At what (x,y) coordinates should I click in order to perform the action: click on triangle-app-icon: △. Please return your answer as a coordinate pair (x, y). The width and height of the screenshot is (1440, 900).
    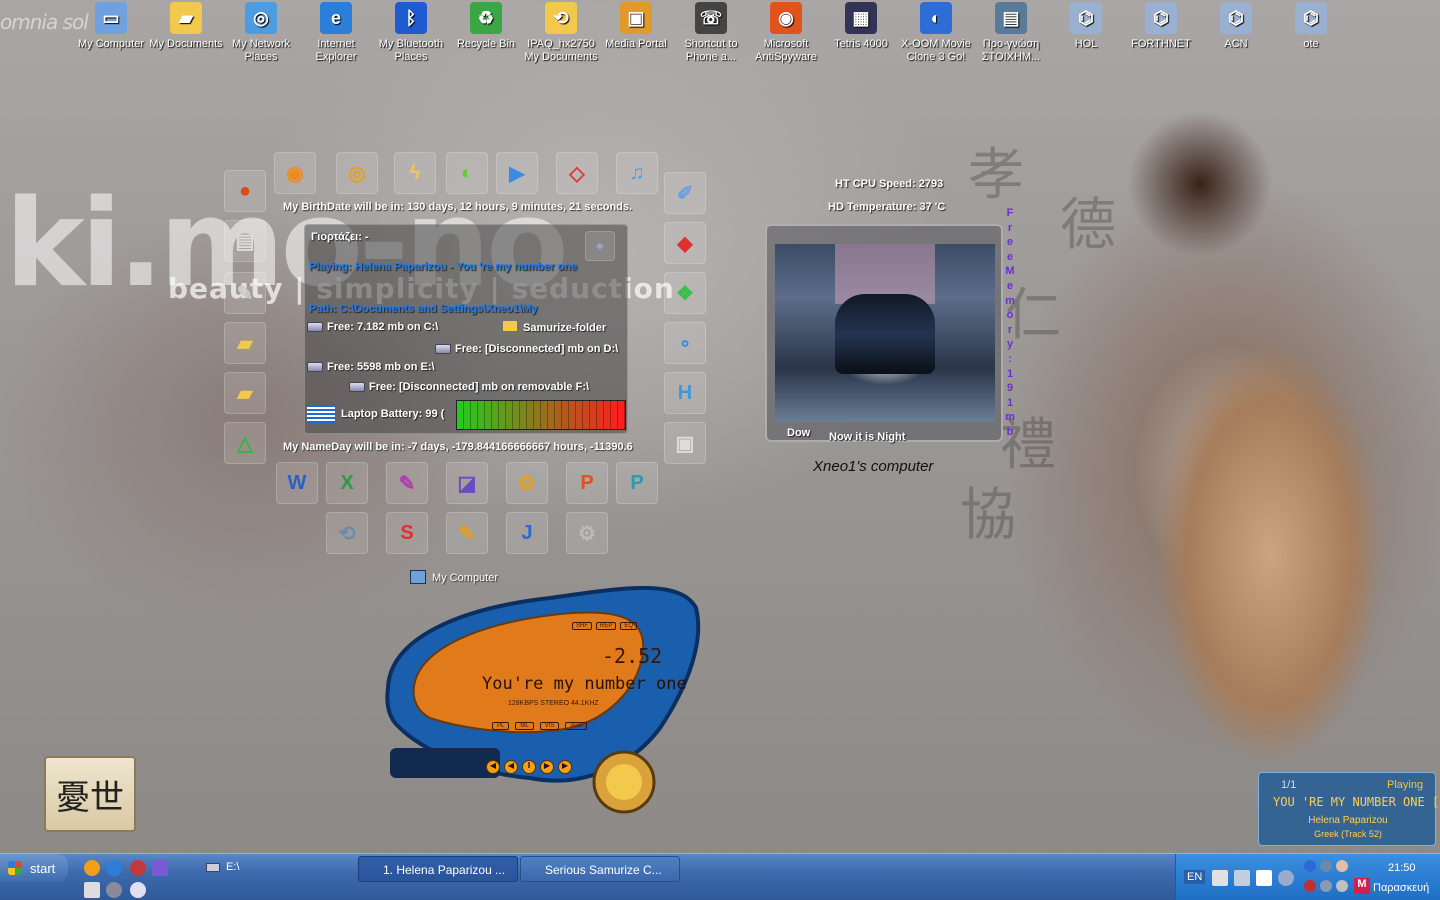
    Looking at the image, I should click on (245, 443).